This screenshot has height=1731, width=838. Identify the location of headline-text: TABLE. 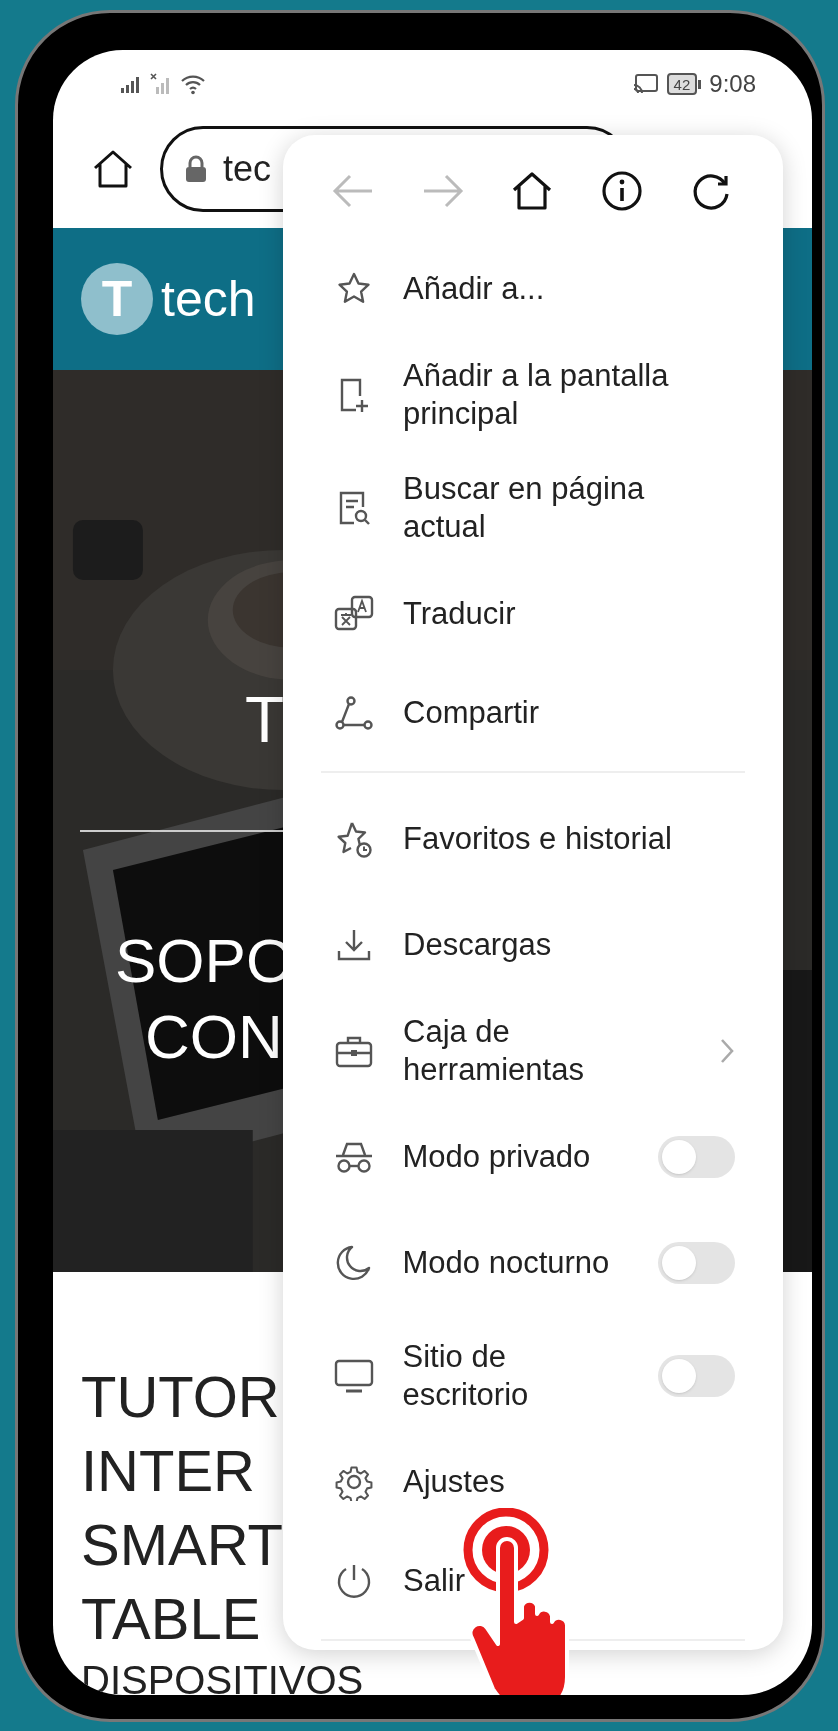
(171, 1619).